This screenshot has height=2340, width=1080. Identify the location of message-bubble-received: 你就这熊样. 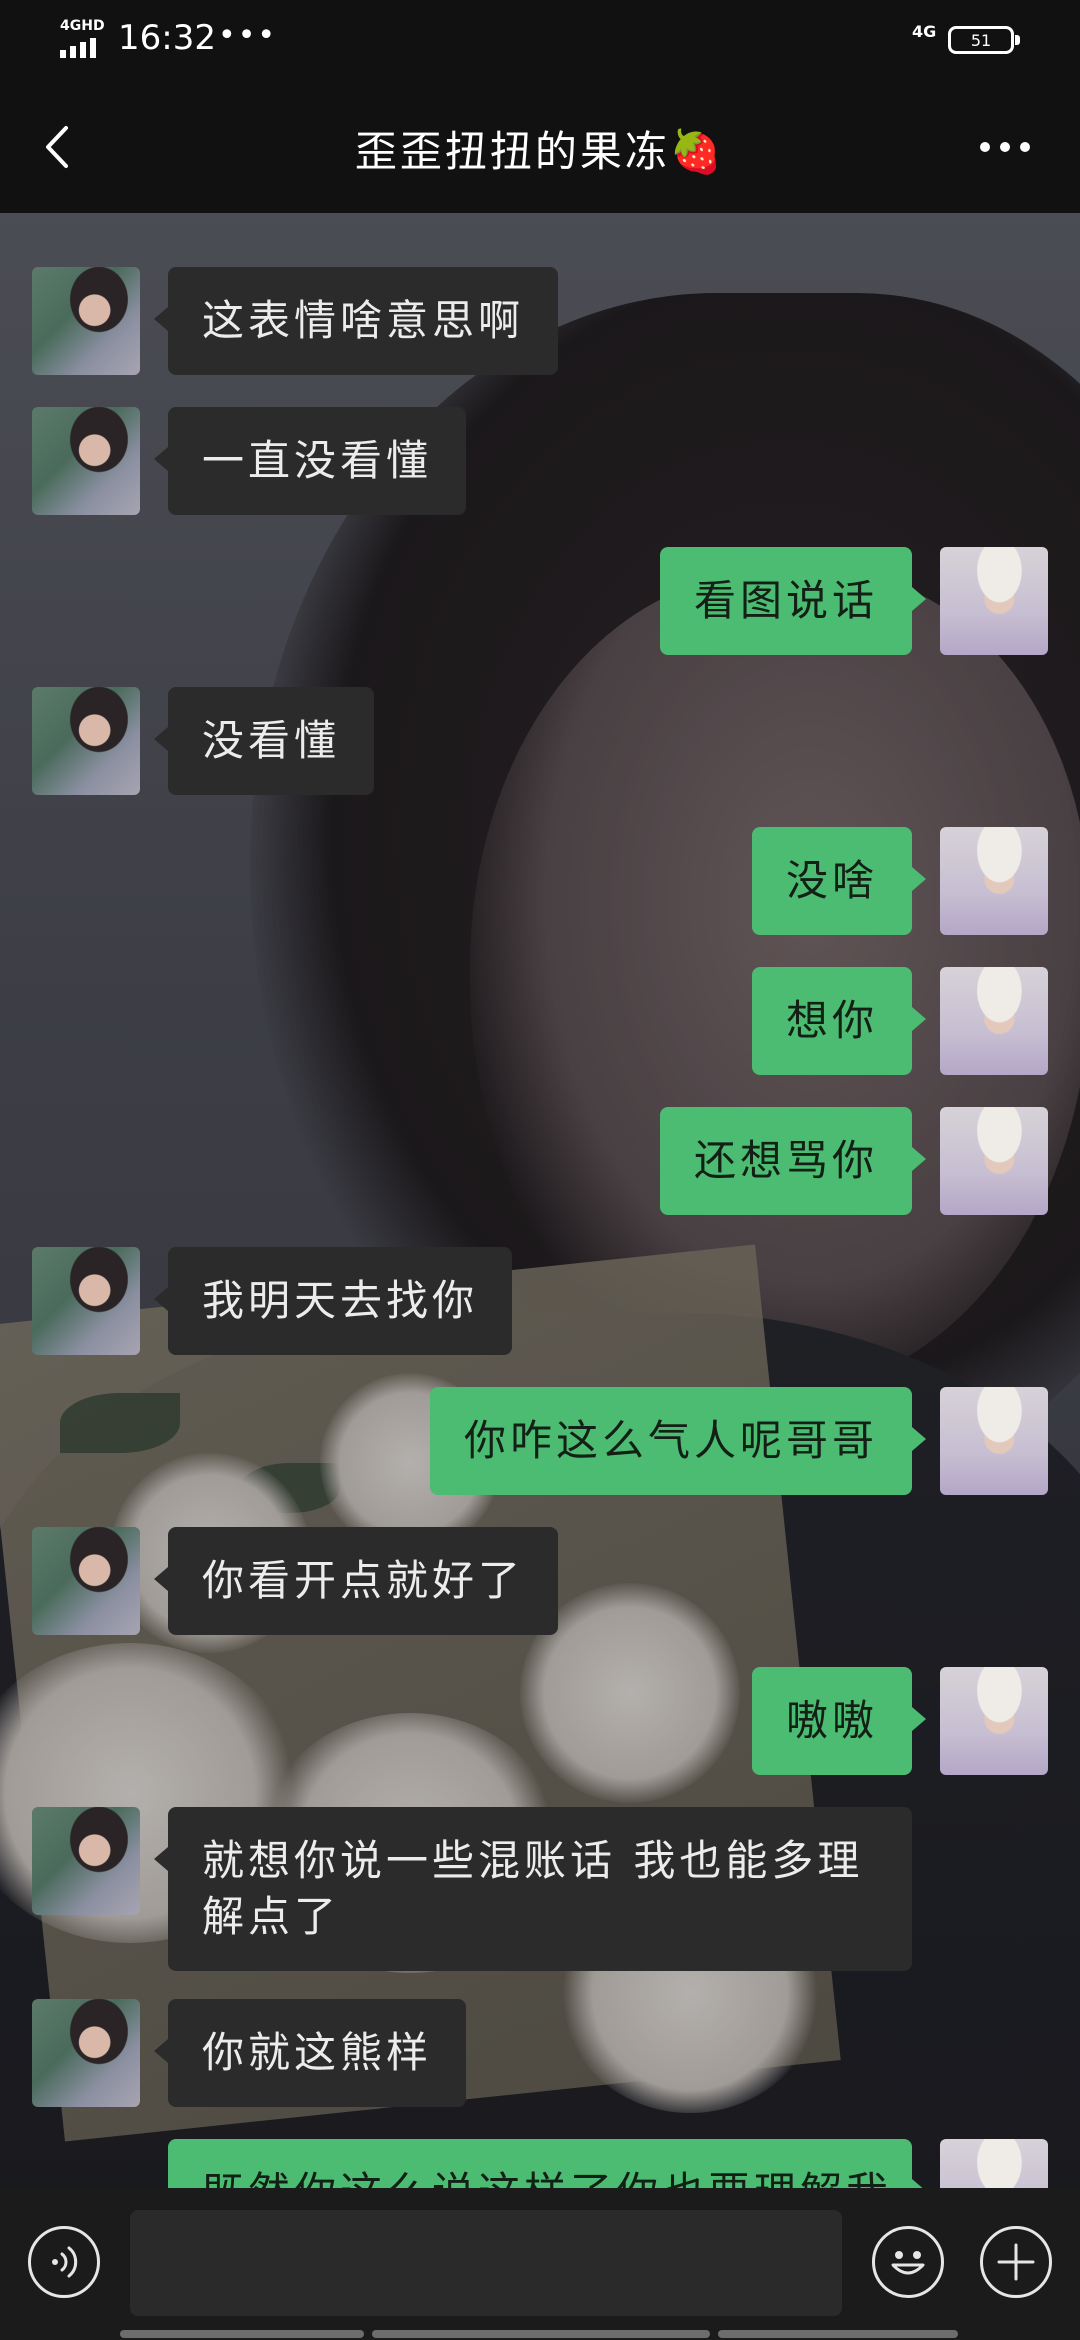
(310, 2053).